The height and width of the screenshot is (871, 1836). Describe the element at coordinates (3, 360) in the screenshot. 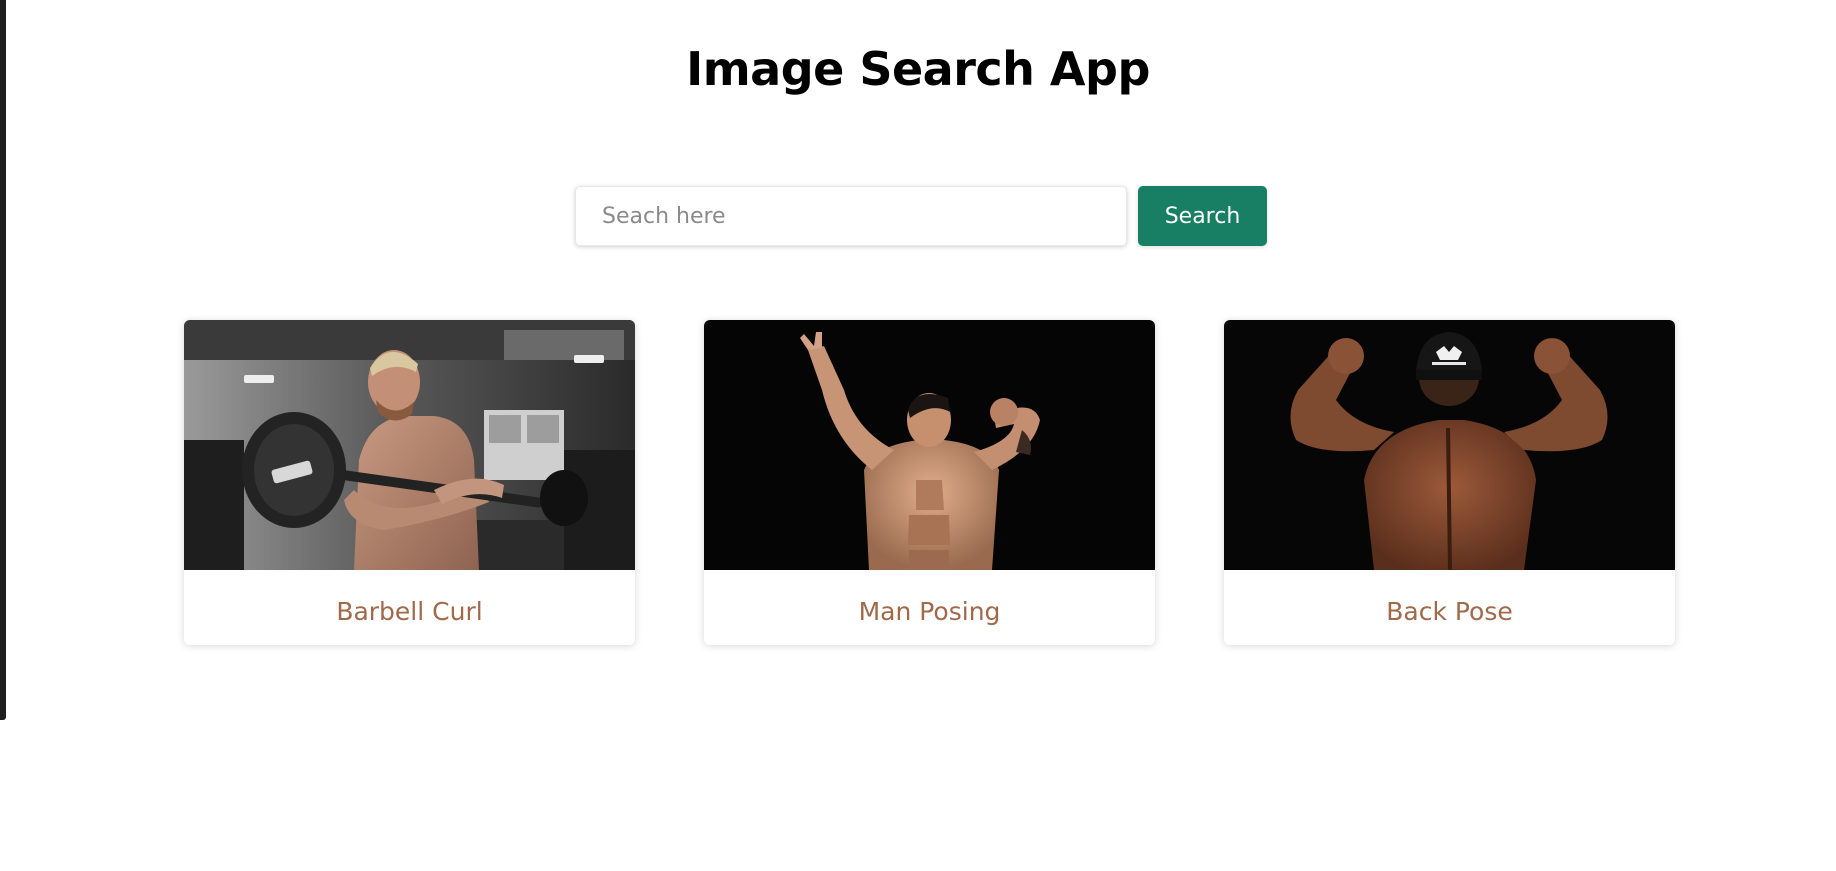

I see `window-edge` at that location.